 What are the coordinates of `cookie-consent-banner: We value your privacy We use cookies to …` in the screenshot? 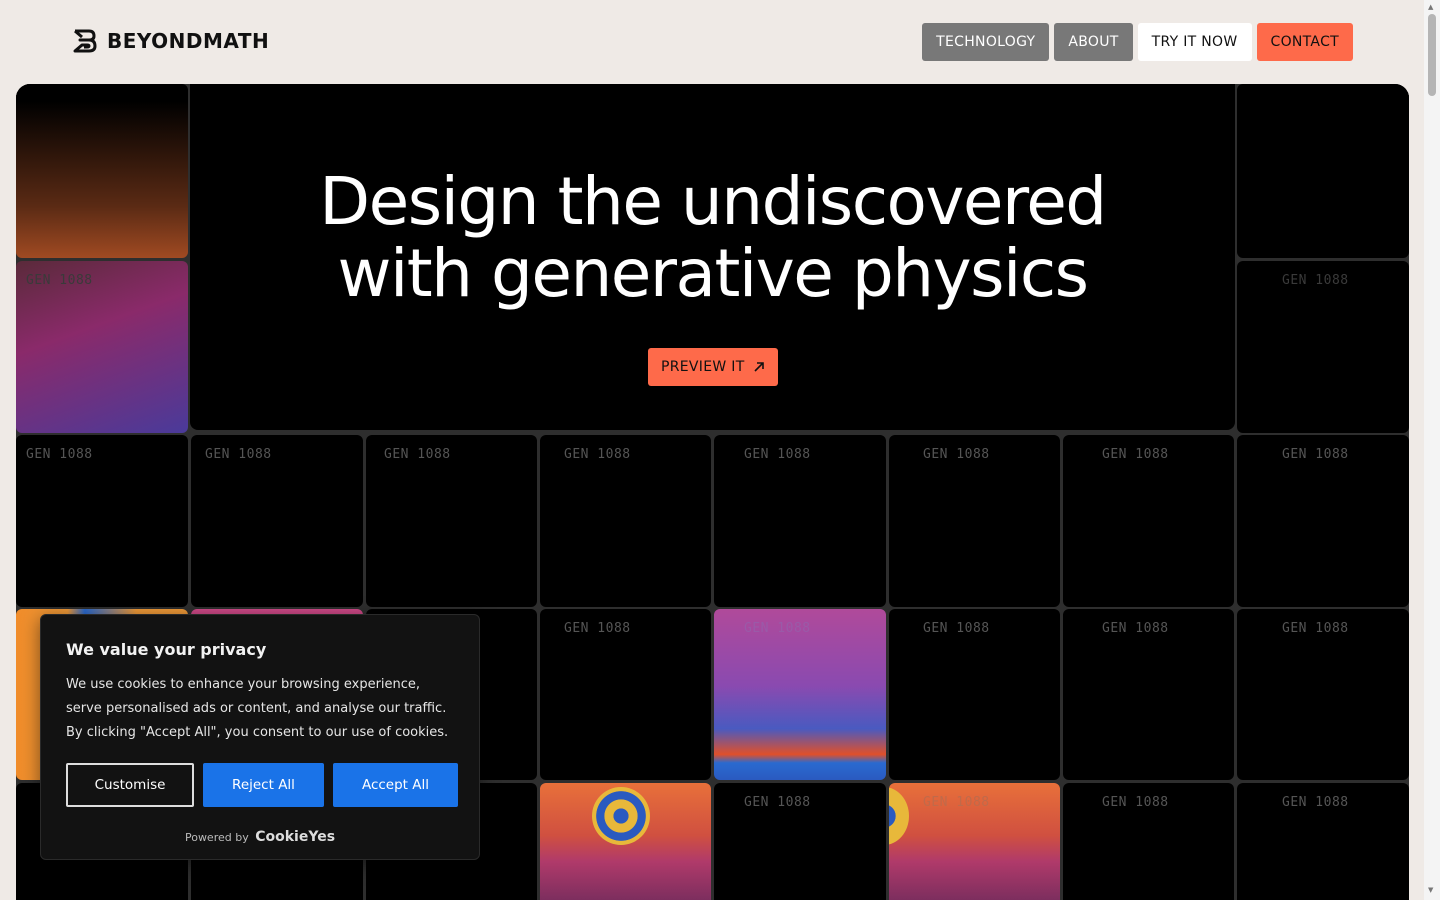 It's located at (260, 737).